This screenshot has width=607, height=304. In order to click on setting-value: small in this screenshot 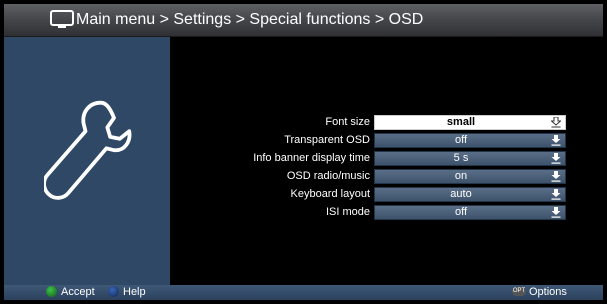, I will do `click(461, 122)`.